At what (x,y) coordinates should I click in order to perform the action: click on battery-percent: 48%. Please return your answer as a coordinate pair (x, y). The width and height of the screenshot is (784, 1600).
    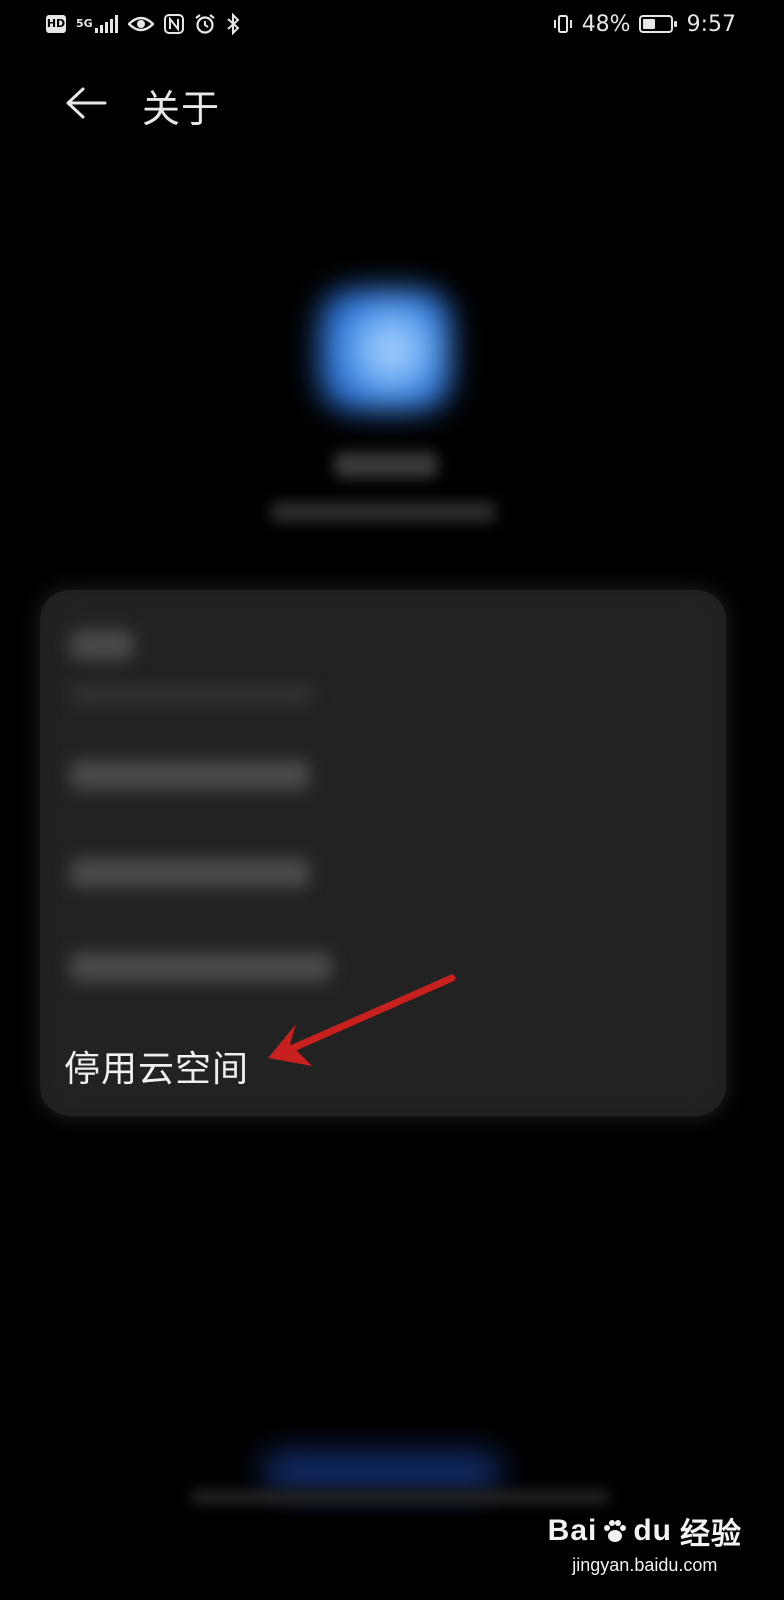
    Looking at the image, I should click on (606, 24).